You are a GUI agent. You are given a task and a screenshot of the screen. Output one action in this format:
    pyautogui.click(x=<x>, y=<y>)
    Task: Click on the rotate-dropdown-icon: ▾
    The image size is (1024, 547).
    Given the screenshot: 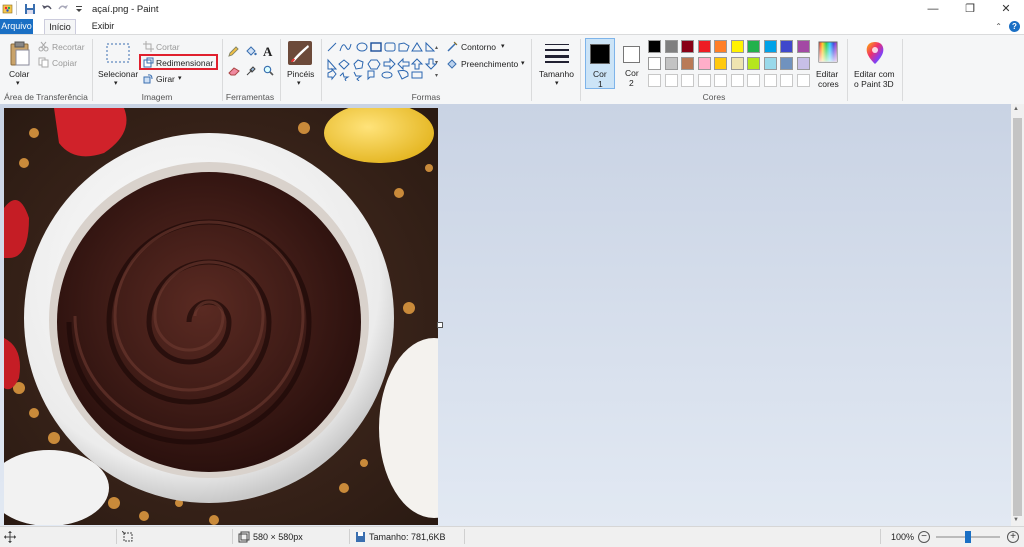 What is the action you would take?
    pyautogui.click(x=180, y=78)
    